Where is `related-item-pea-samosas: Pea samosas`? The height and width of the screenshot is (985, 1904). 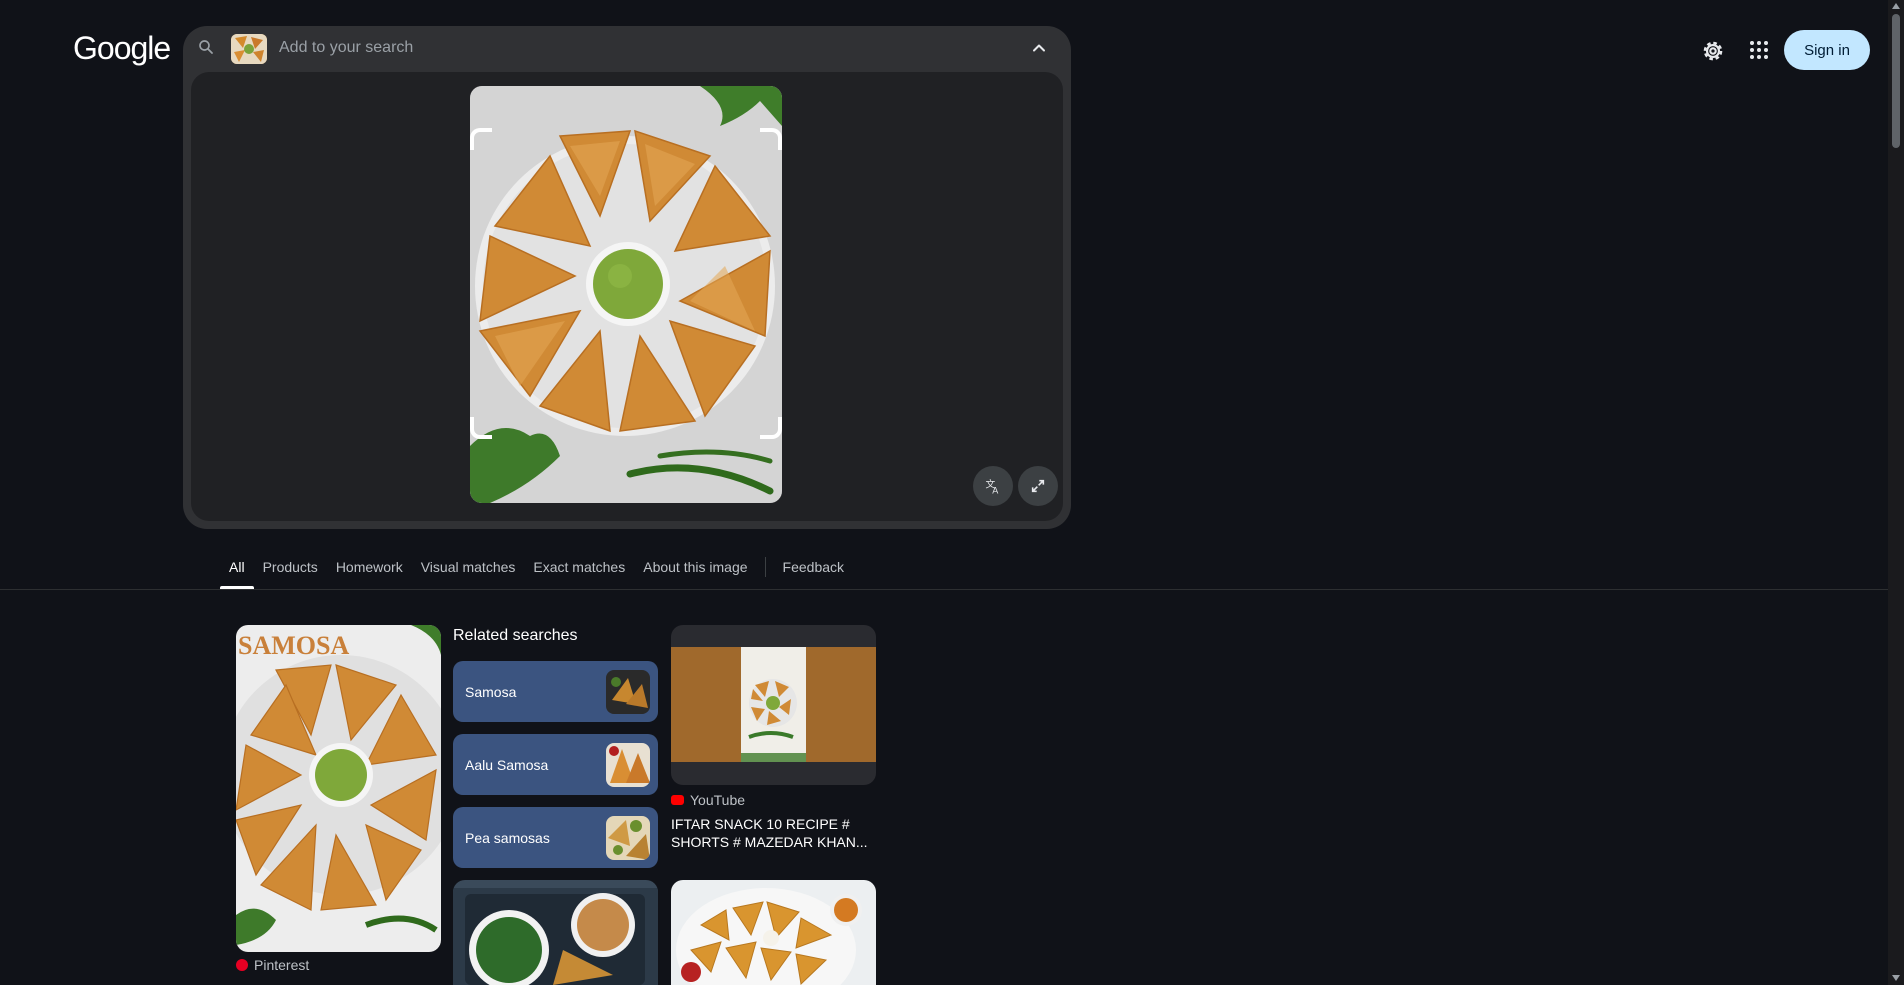
related-item-pea-samosas: Pea samosas is located at coordinates (555, 837).